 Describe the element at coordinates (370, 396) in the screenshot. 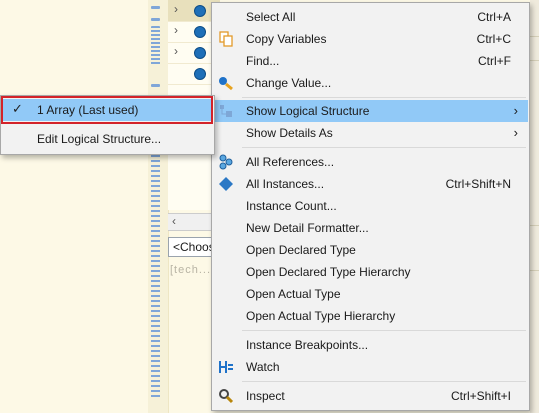

I see `menu-item-inspect: Inspect Ctrl+Shift+I` at that location.